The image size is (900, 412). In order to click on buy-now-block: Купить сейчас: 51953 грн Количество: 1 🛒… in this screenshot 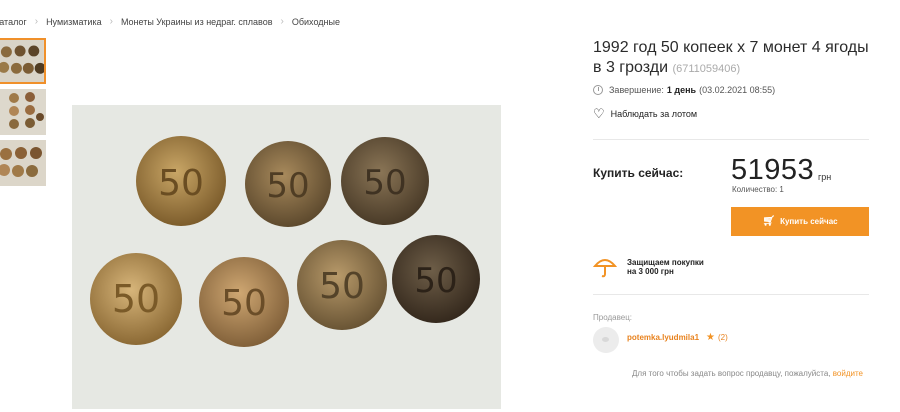, I will do `click(733, 188)`.